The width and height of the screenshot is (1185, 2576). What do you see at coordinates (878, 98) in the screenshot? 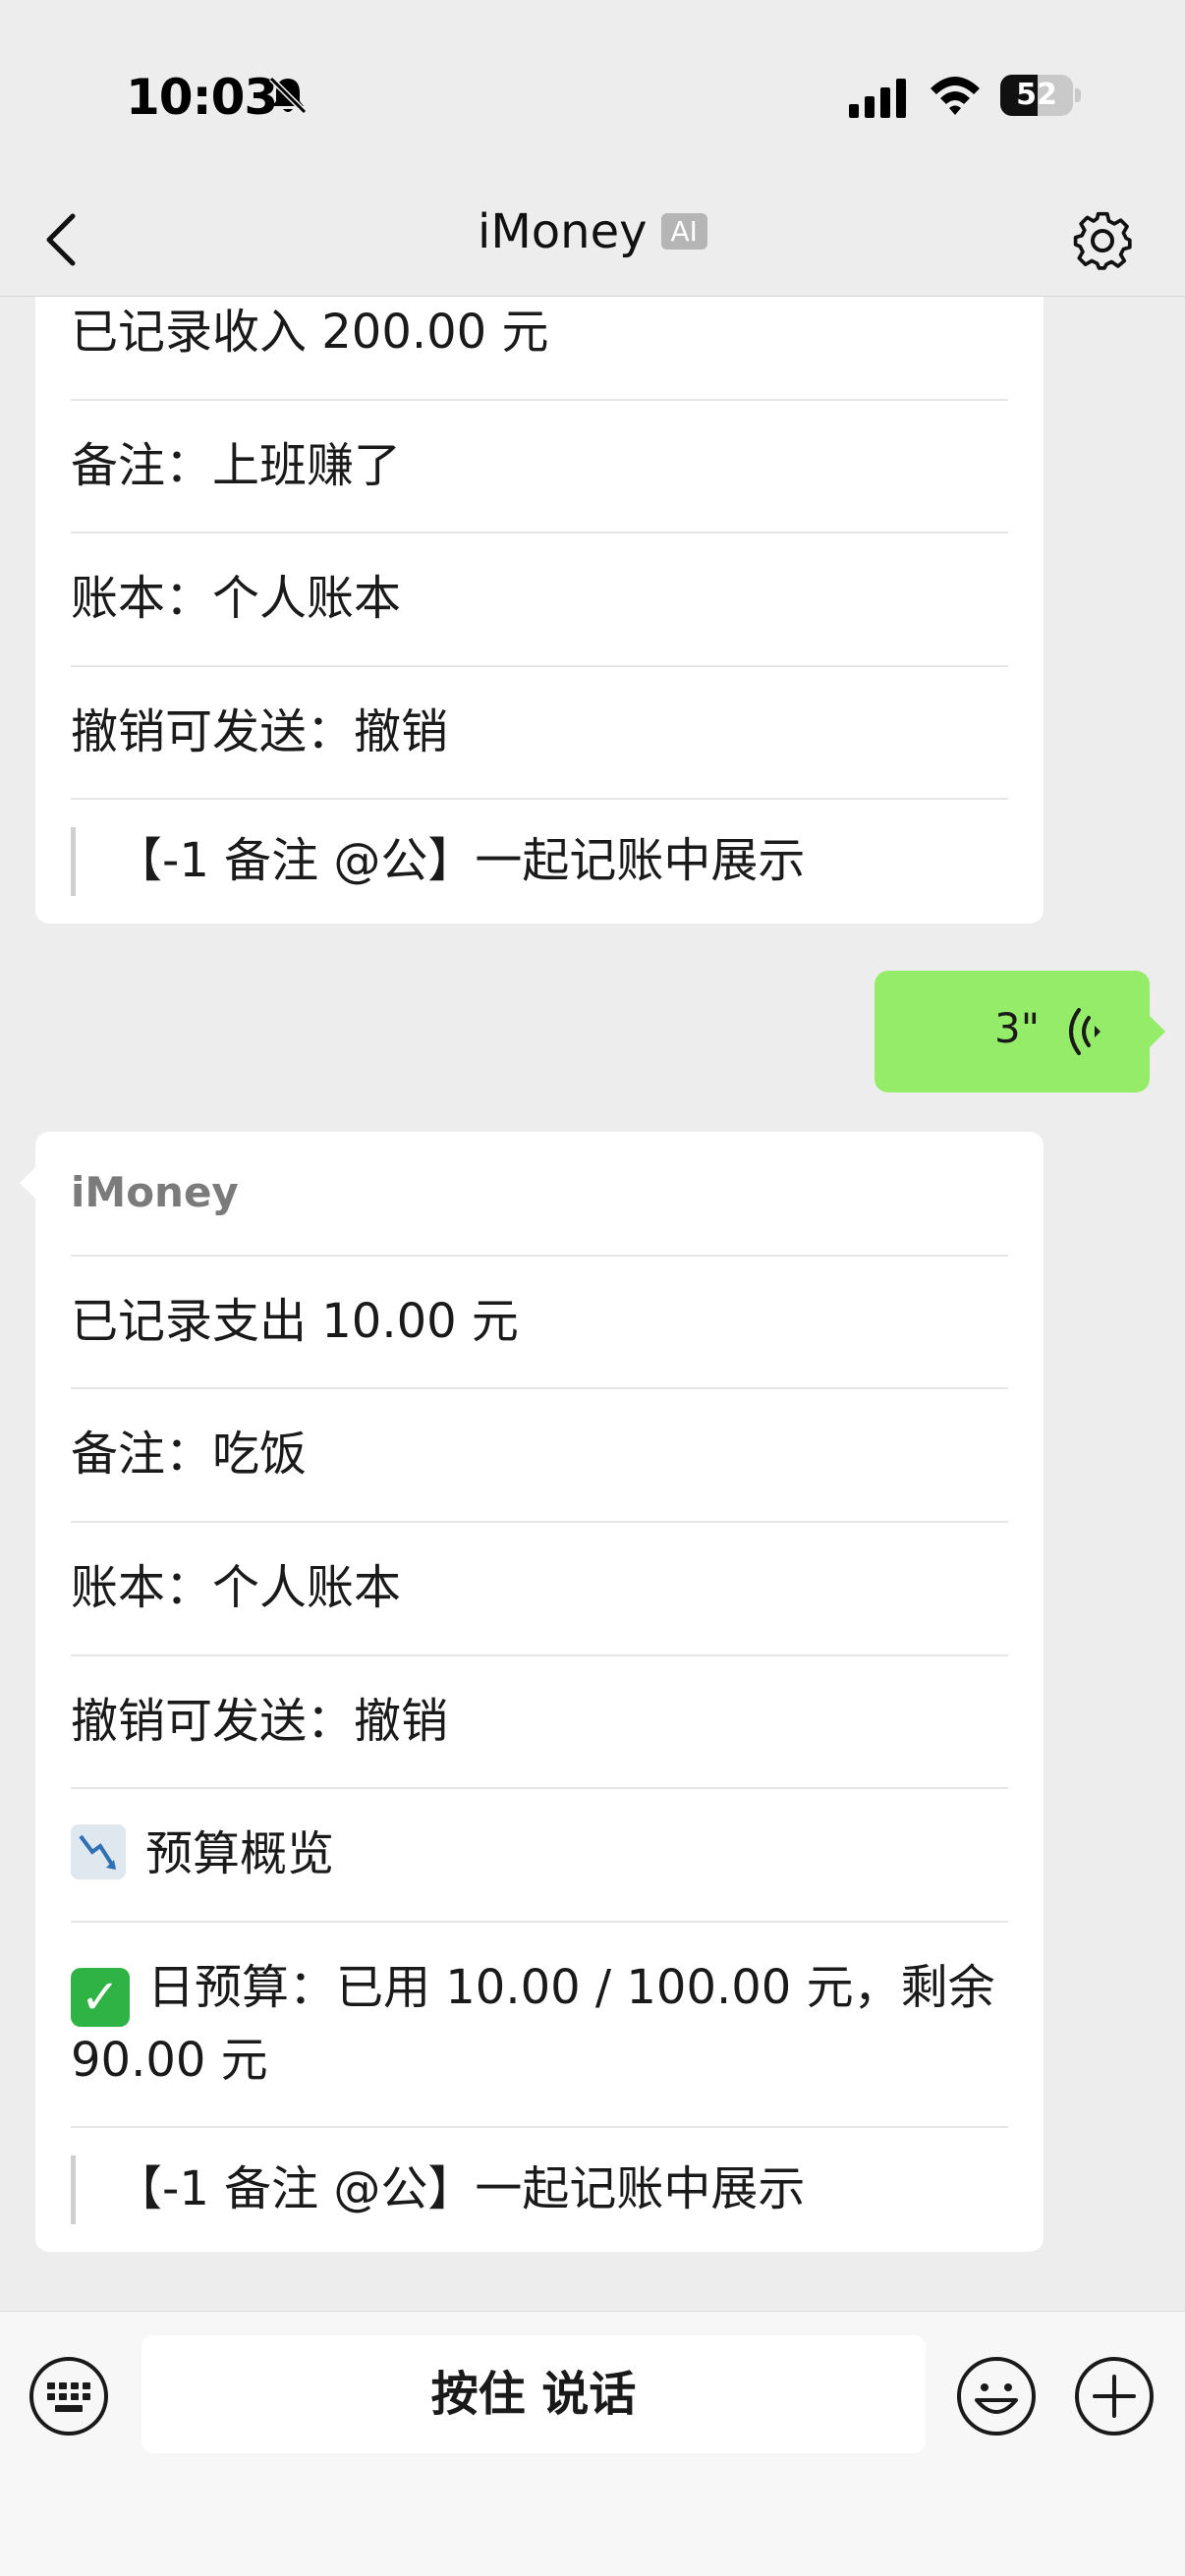
I see `signal-icon` at bounding box center [878, 98].